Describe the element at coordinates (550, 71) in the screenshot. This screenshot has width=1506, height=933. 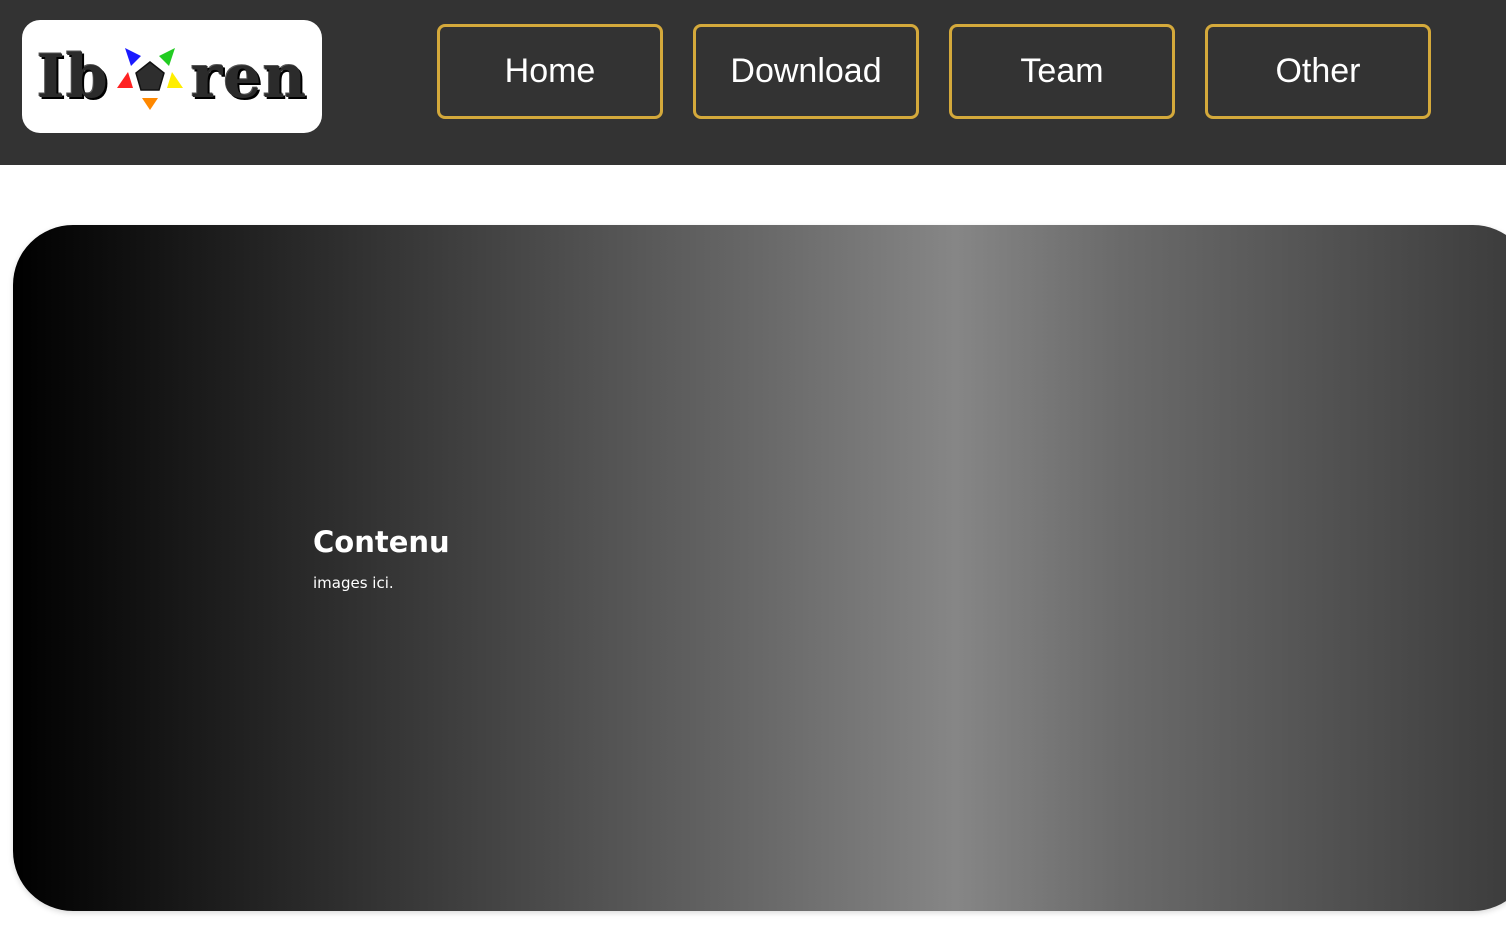
I see `nav-home-button: Home` at that location.